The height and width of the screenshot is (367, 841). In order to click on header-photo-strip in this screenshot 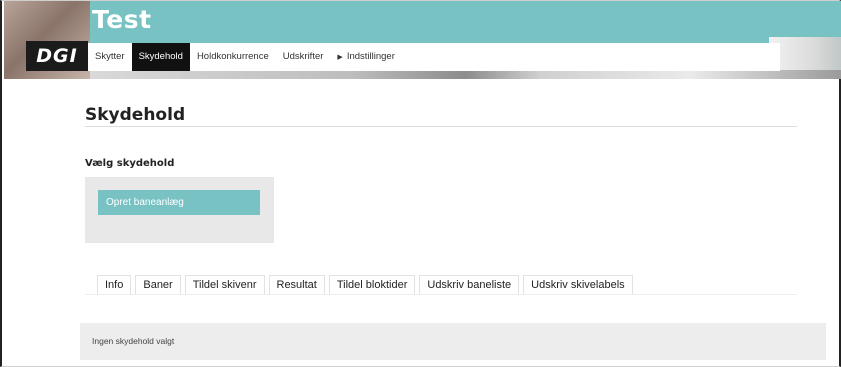, I will do `click(465, 74)`.